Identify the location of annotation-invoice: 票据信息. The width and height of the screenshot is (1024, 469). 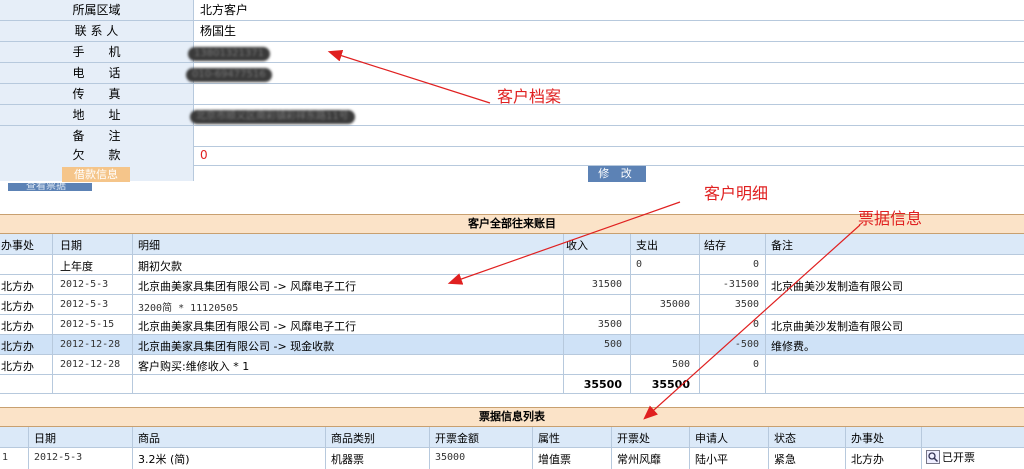
(890, 218).